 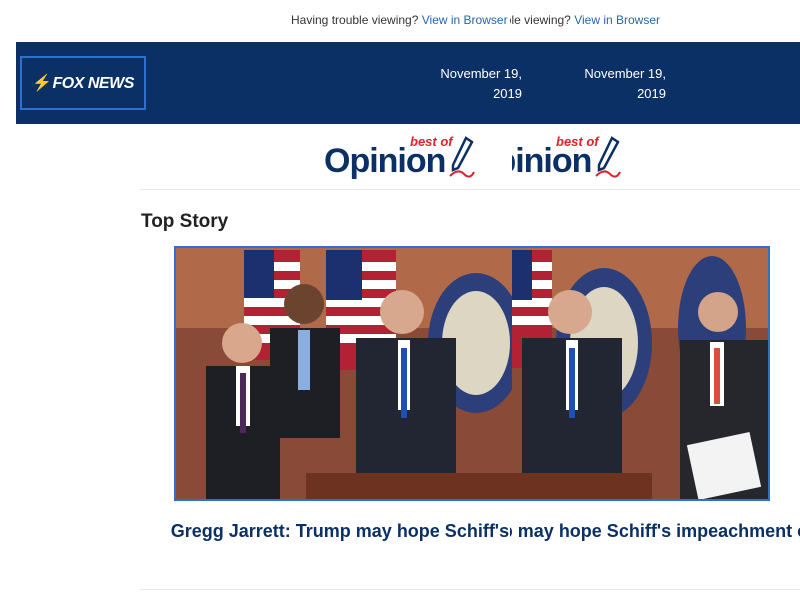 I want to click on section-title: Top Story, so click(x=185, y=221).